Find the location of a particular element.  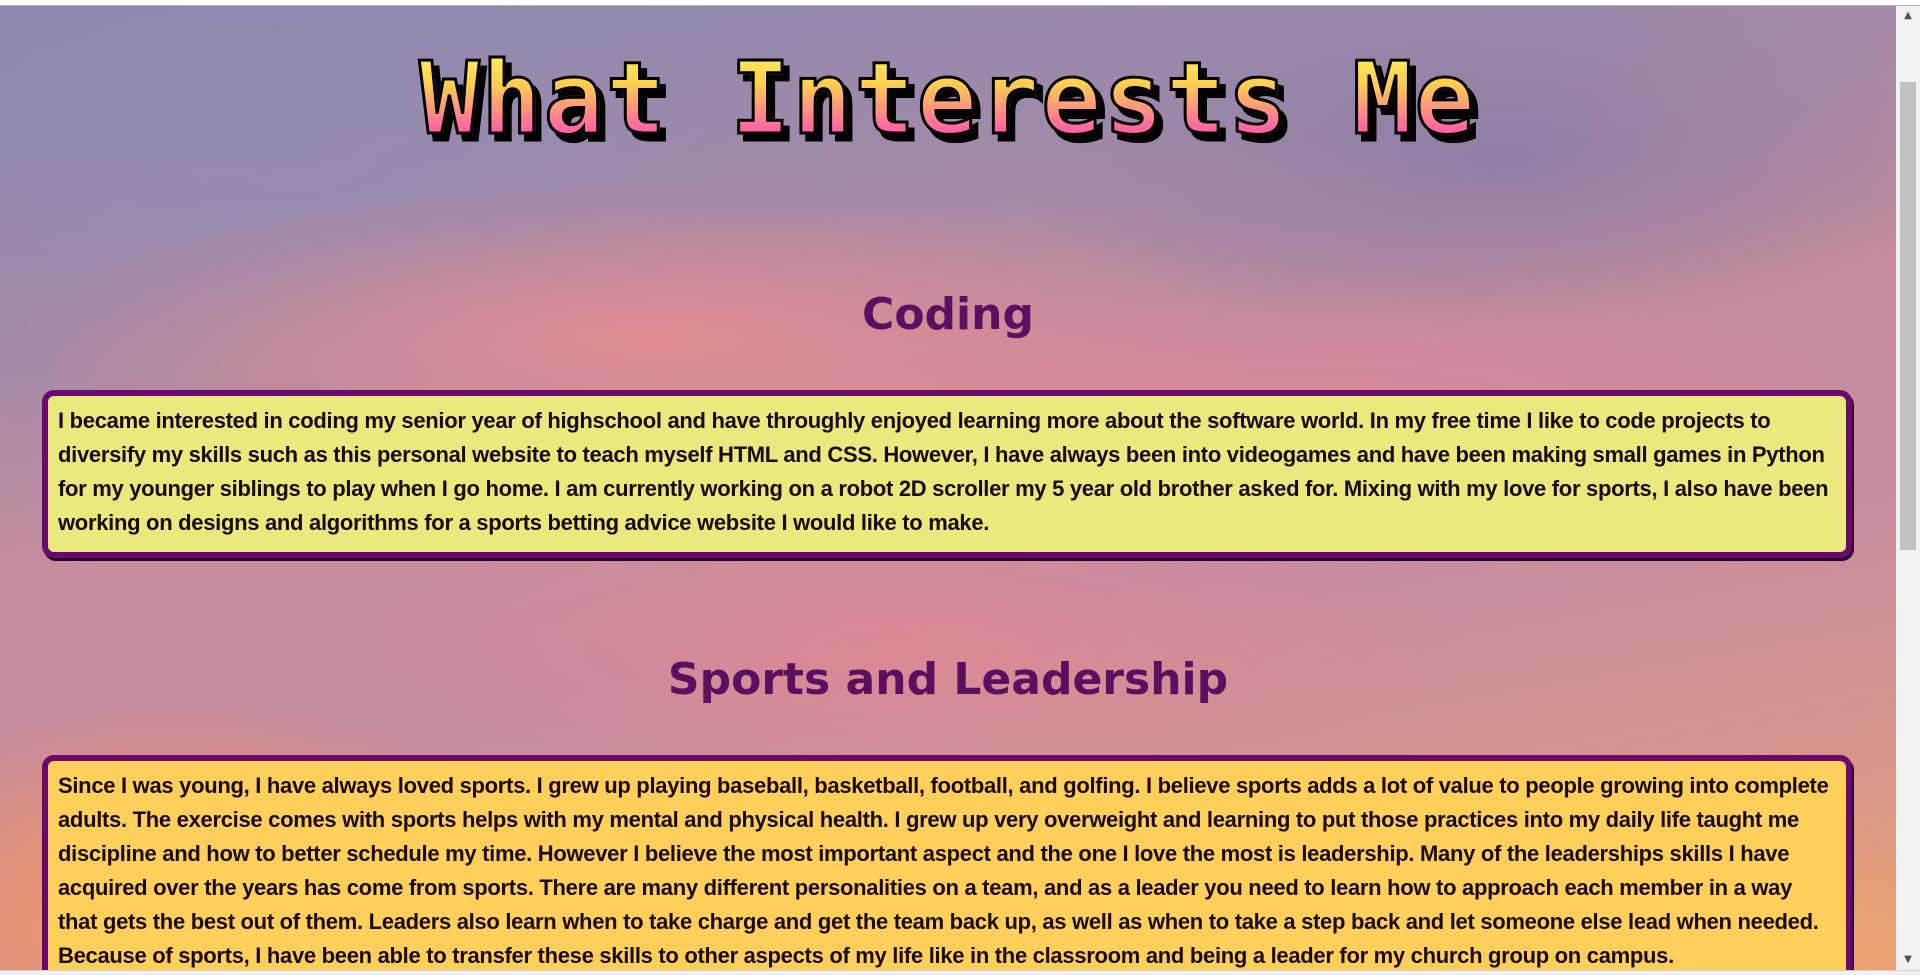

vertical-scrollbar: ▲ ▼ is located at coordinates (1908, 488).